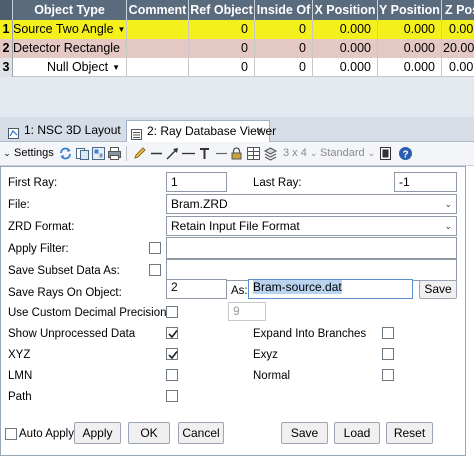  What do you see at coordinates (201, 131) in the screenshot?
I see `tab-ray-database-viewer: 2: Ray Database Viewer ✕` at bounding box center [201, 131].